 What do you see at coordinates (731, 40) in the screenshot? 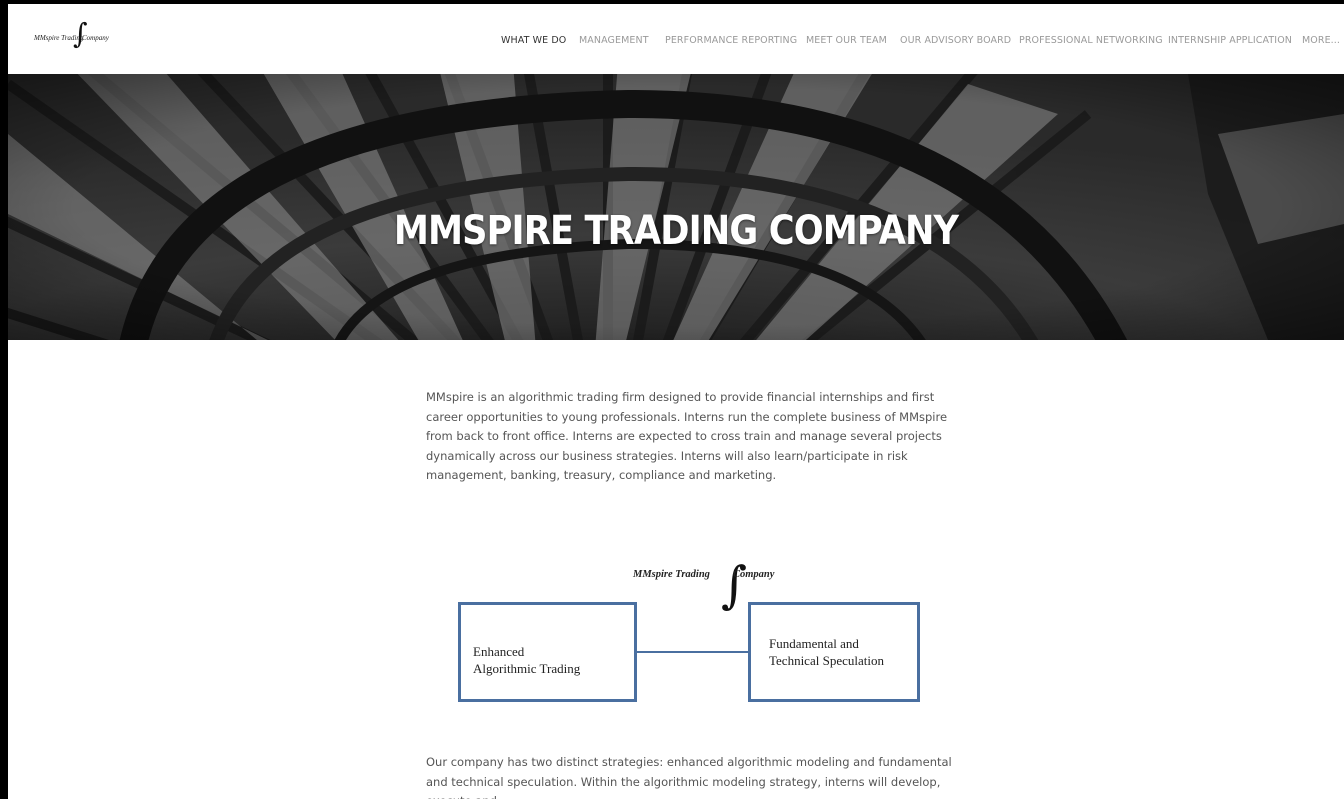
I see `nav-item-performance-reporting: PERFORMANCE REPORTING` at bounding box center [731, 40].